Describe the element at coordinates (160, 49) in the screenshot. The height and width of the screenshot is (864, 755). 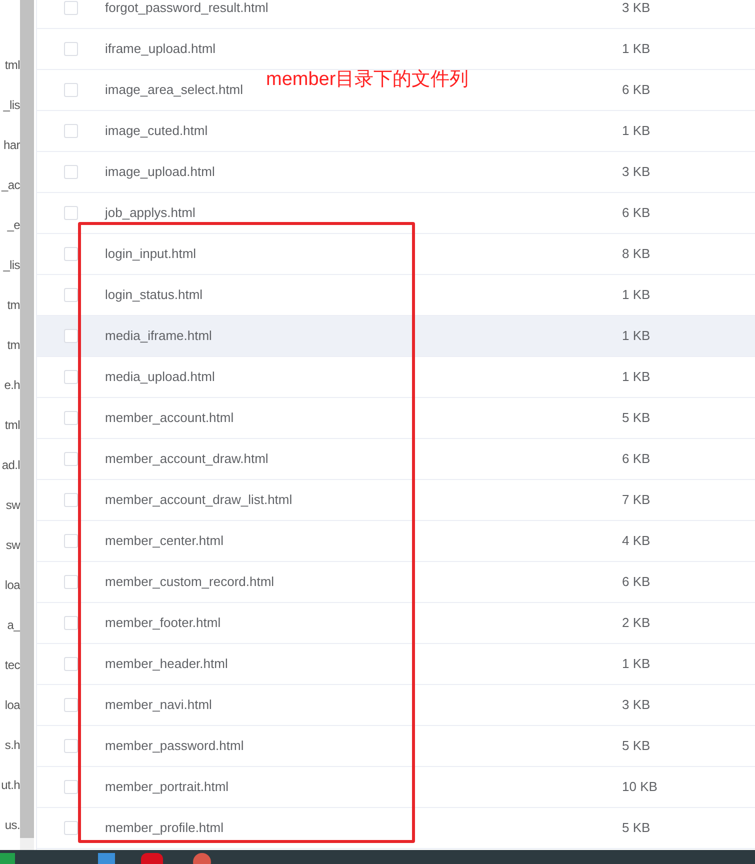
I see `file-name: iframe_upload.html` at that location.